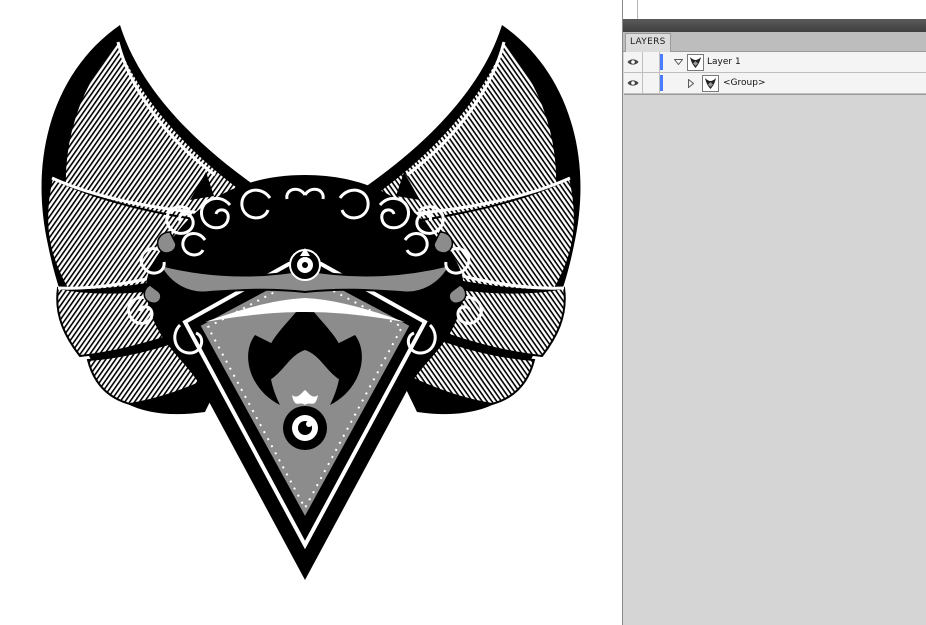 The image size is (926, 625). I want to click on group-name-label: <Group>, so click(744, 83).